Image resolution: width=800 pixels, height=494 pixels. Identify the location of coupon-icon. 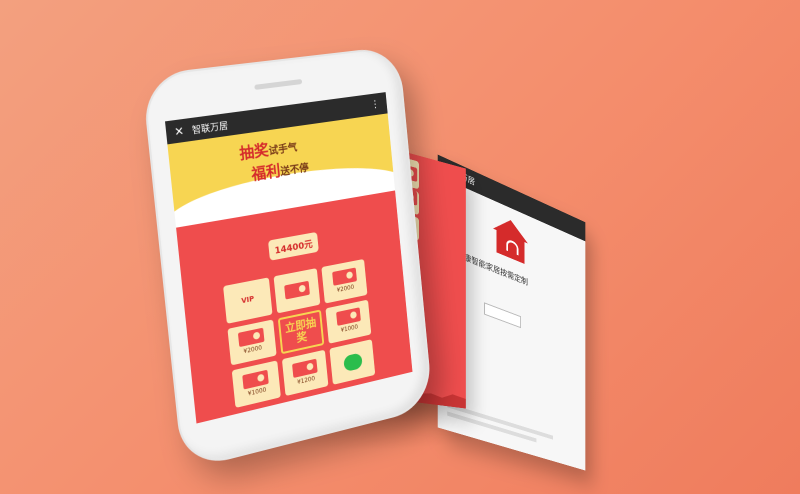
(297, 290).